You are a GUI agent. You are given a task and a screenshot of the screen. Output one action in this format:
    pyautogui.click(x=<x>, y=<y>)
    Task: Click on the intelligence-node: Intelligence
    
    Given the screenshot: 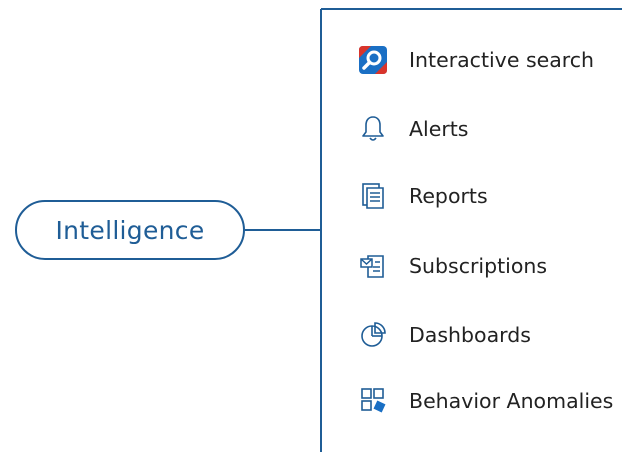 What is the action you would take?
    pyautogui.click(x=130, y=230)
    